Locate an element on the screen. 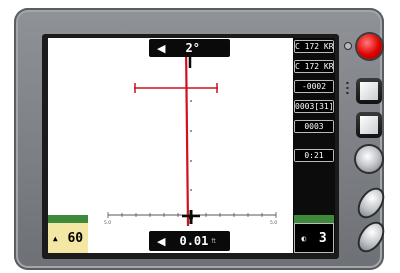 This screenshot has height=273, width=400. speed-up-arrow-icon: ▲ is located at coordinates (55, 238).